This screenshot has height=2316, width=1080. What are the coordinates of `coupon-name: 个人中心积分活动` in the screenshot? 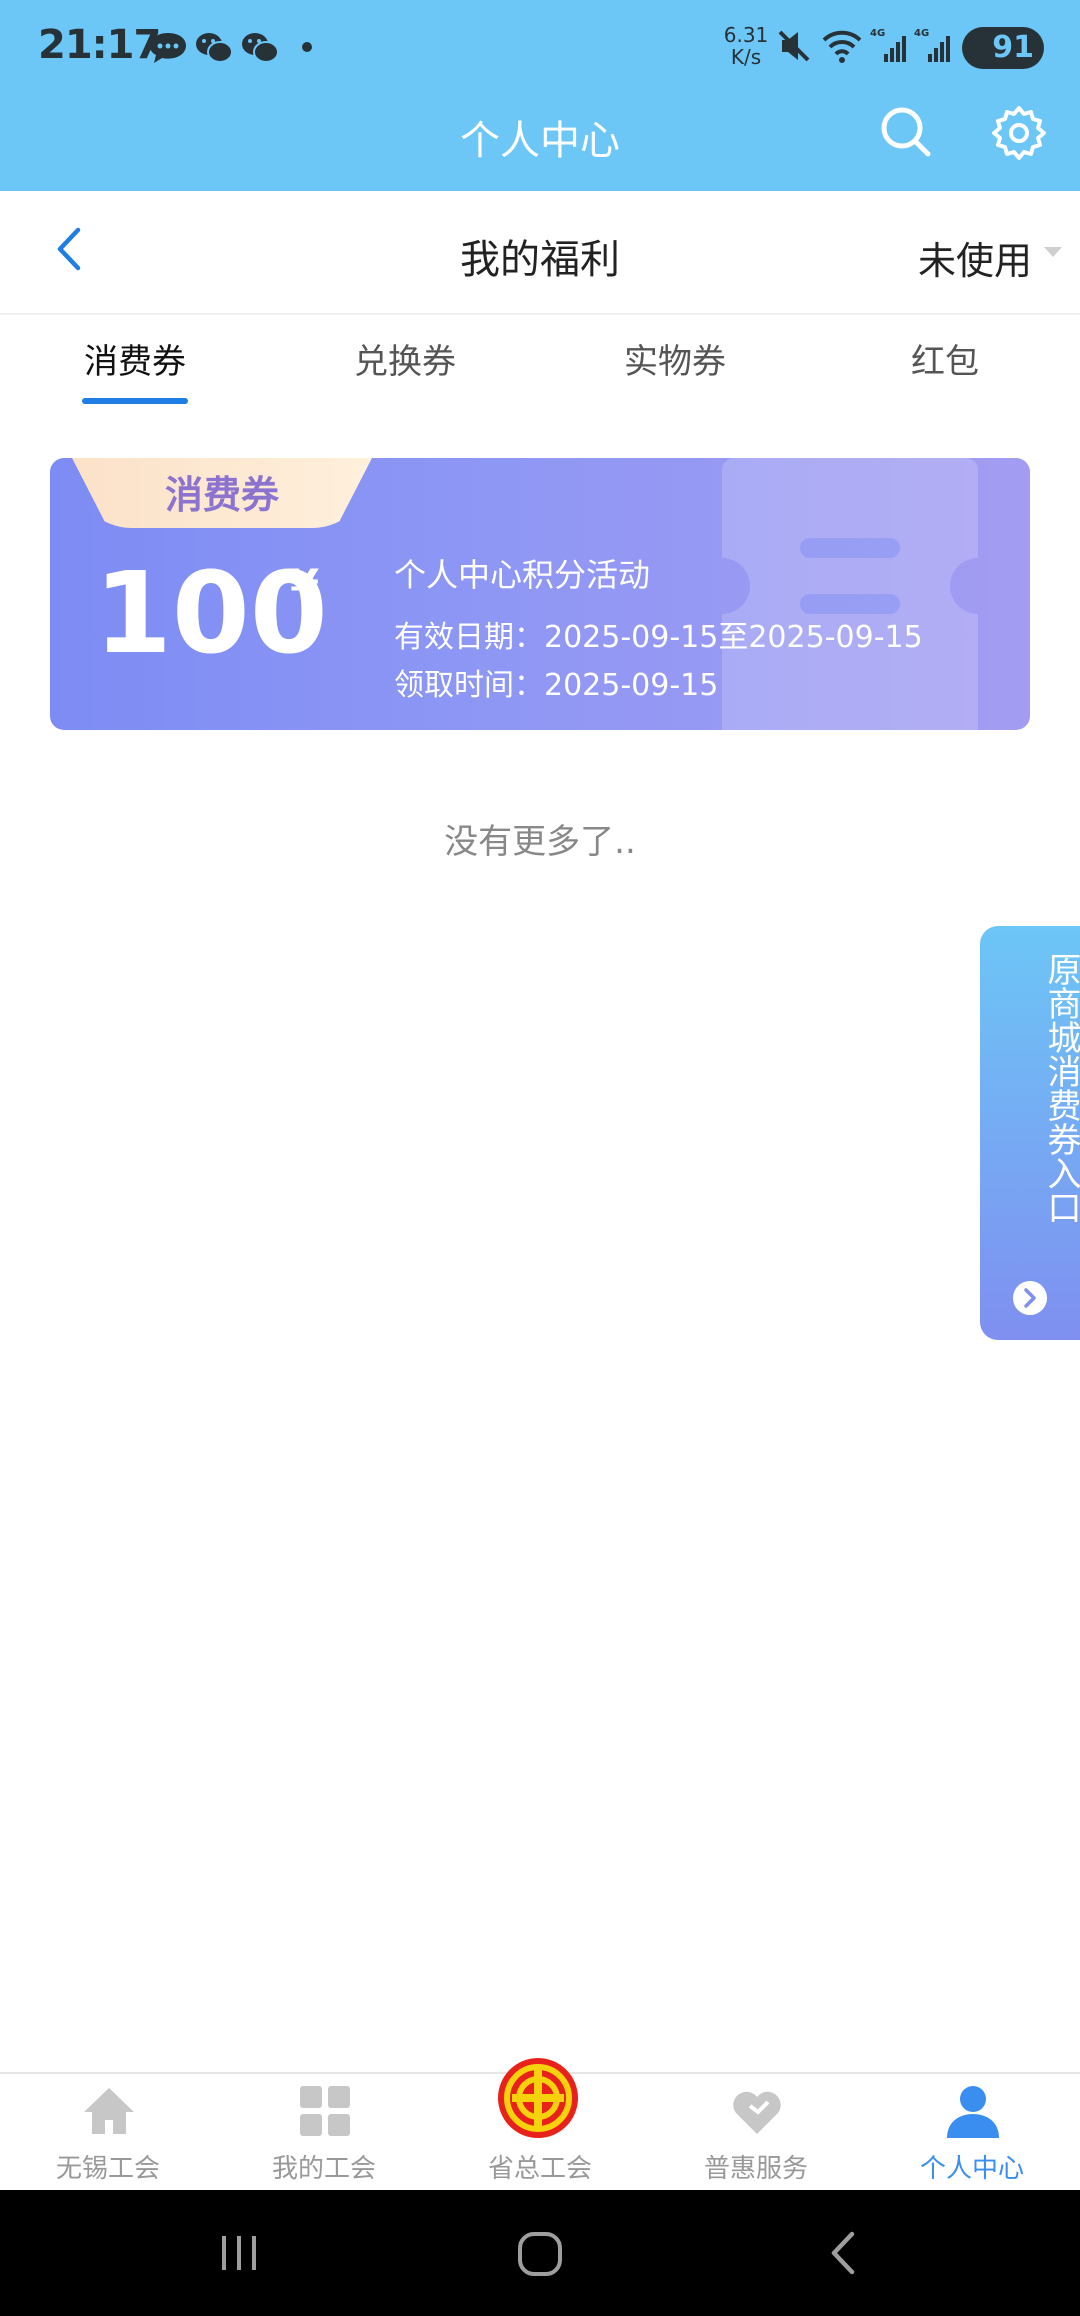 It's located at (522, 575).